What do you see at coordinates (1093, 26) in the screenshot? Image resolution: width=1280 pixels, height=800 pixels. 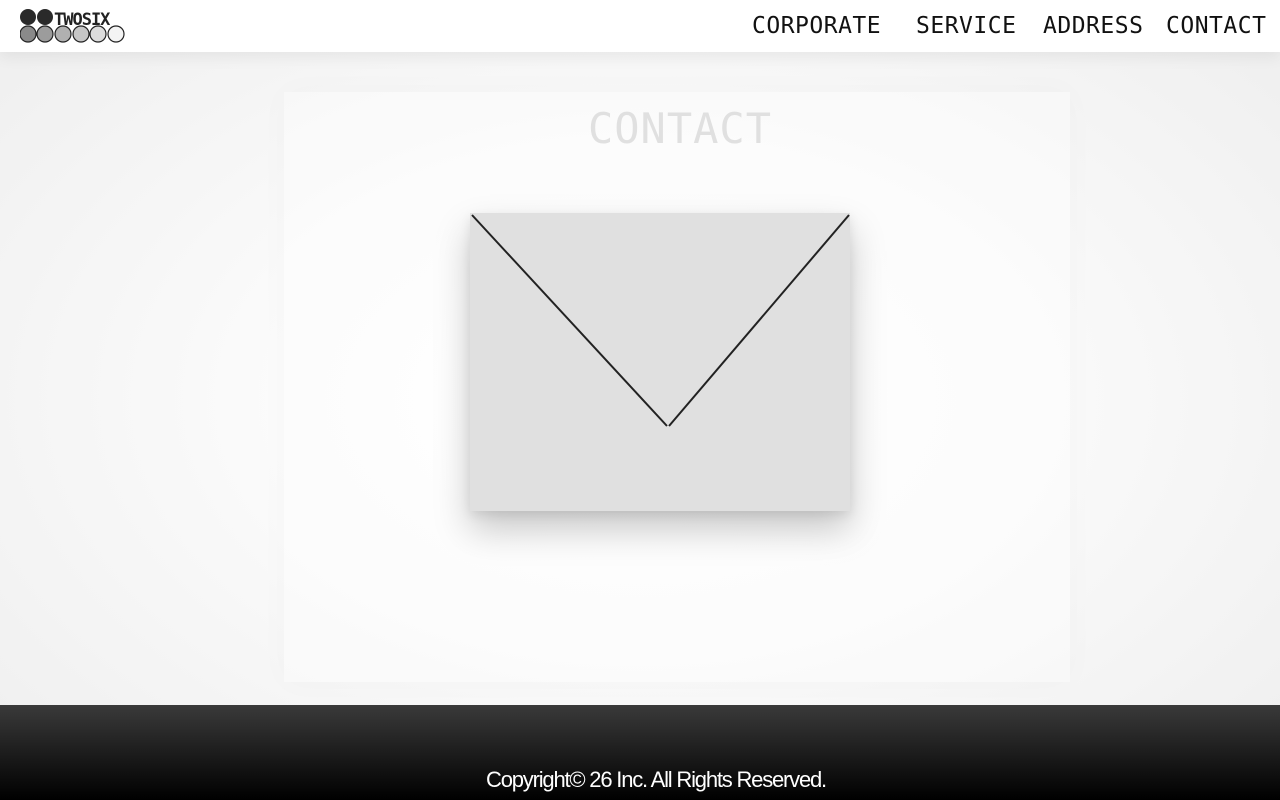 I see `nav-link-address: ADDRESS` at bounding box center [1093, 26].